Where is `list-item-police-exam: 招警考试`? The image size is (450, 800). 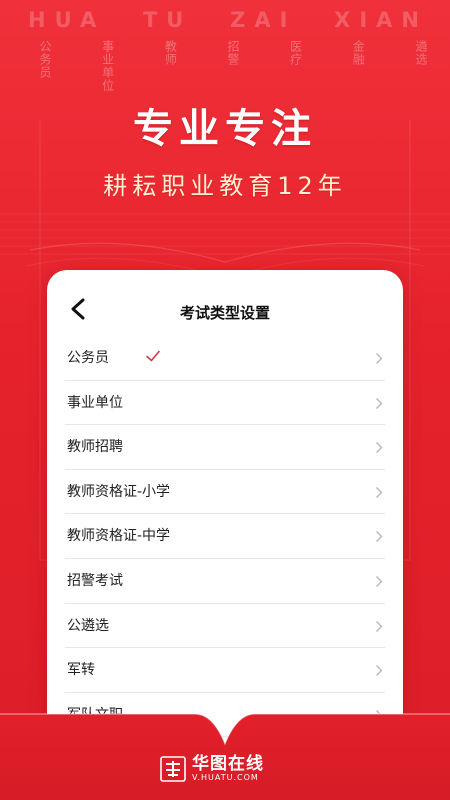 list-item-police-exam: 招警考试 is located at coordinates (225, 581).